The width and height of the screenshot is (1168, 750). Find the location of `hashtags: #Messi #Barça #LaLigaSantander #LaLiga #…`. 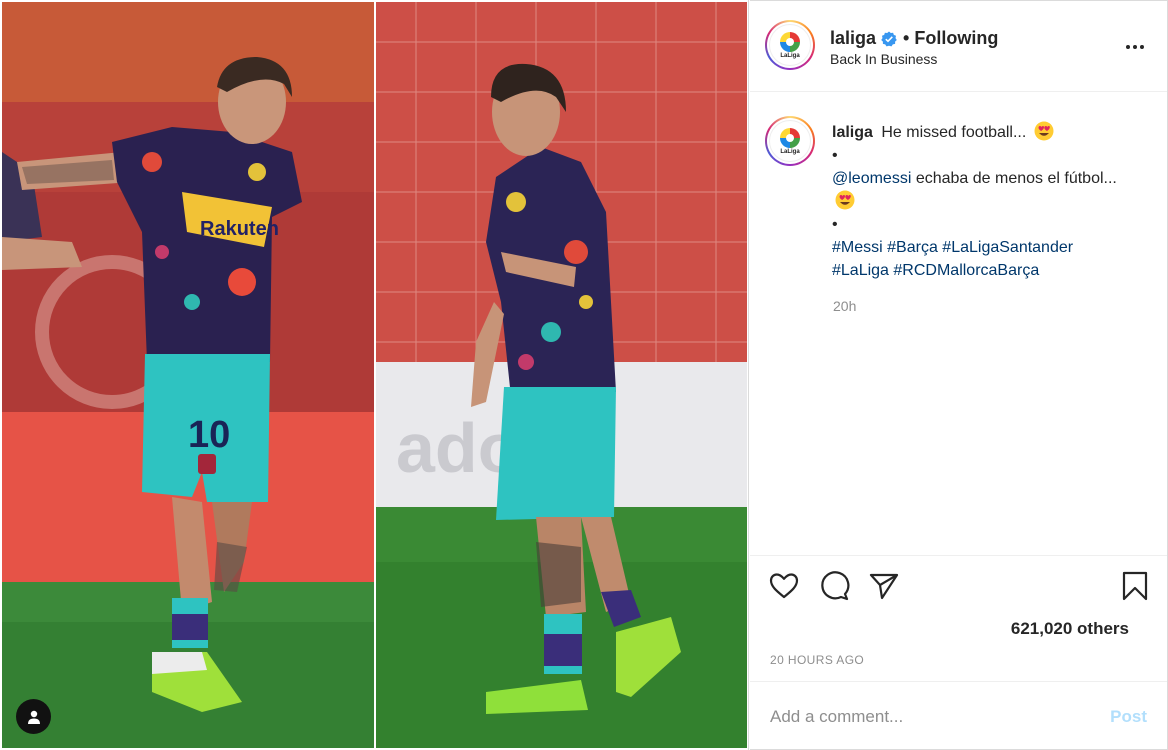

hashtags: #Messi #Barça #LaLigaSantander #LaLiga #… is located at coordinates (982, 259).